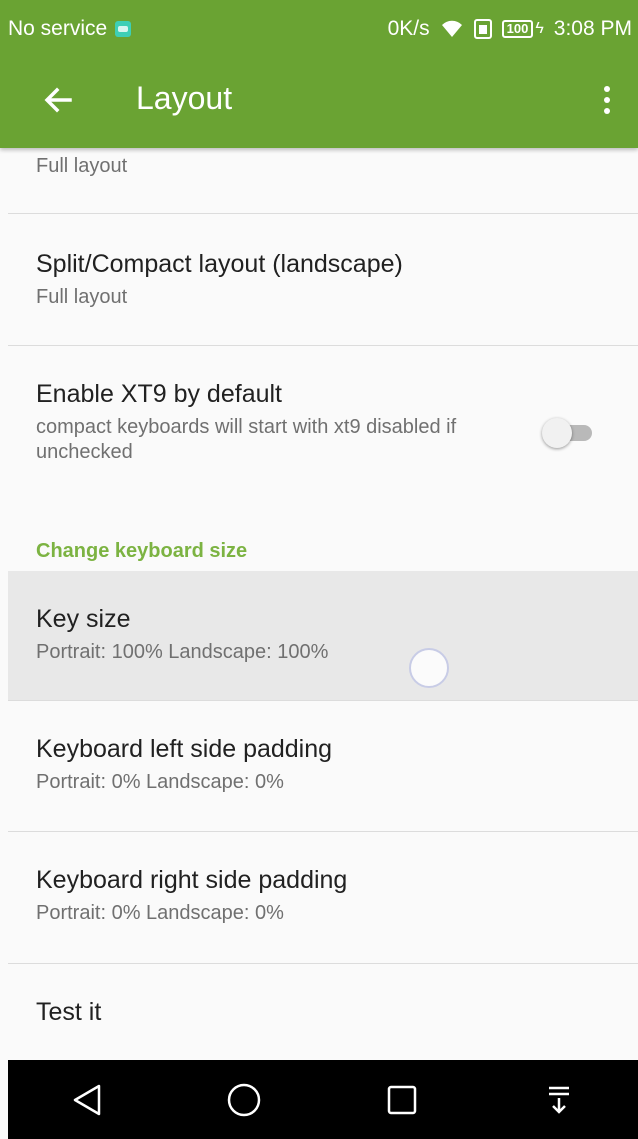 The image size is (638, 1139). I want to click on android-notification-icon, so click(123, 29).